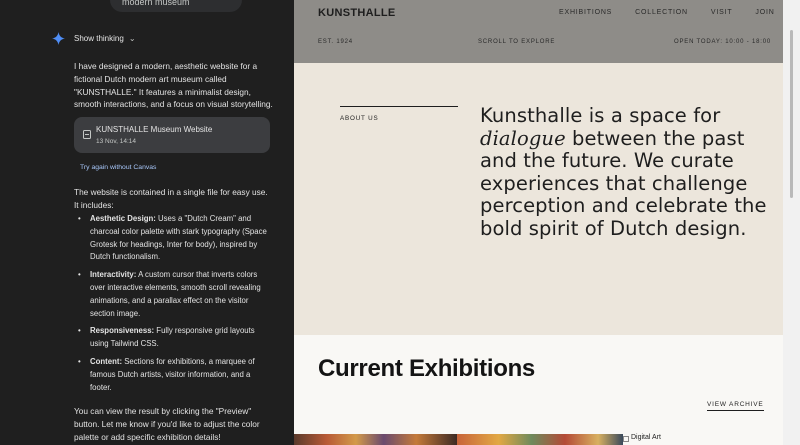 This screenshot has height=445, width=800. What do you see at coordinates (122, 331) in the screenshot?
I see `feature-label: Responsiveness:` at bounding box center [122, 331].